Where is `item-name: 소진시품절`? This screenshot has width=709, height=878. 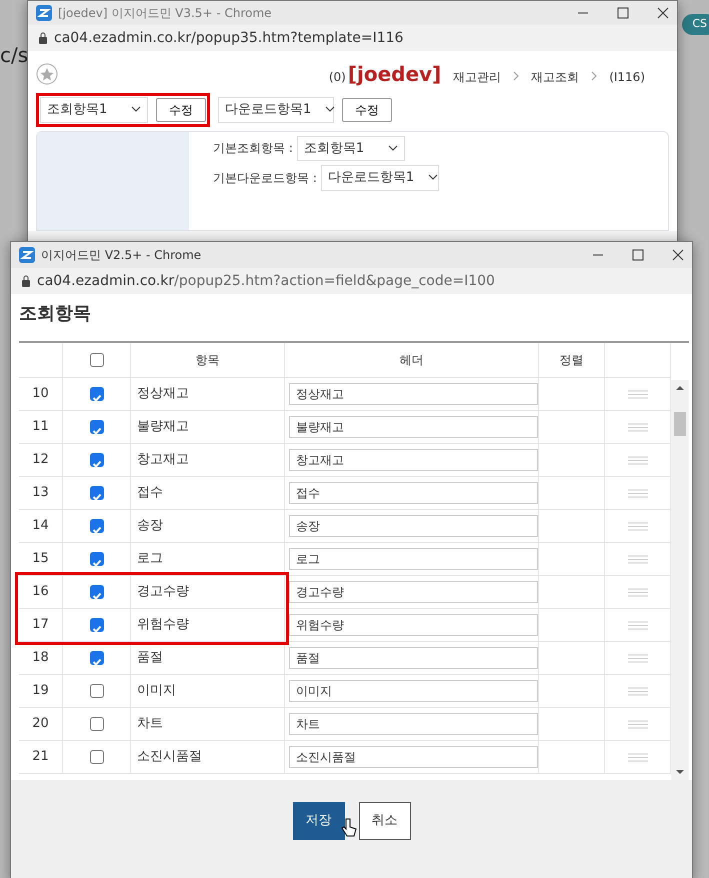
item-name: 소진시품절 is located at coordinates (208, 757).